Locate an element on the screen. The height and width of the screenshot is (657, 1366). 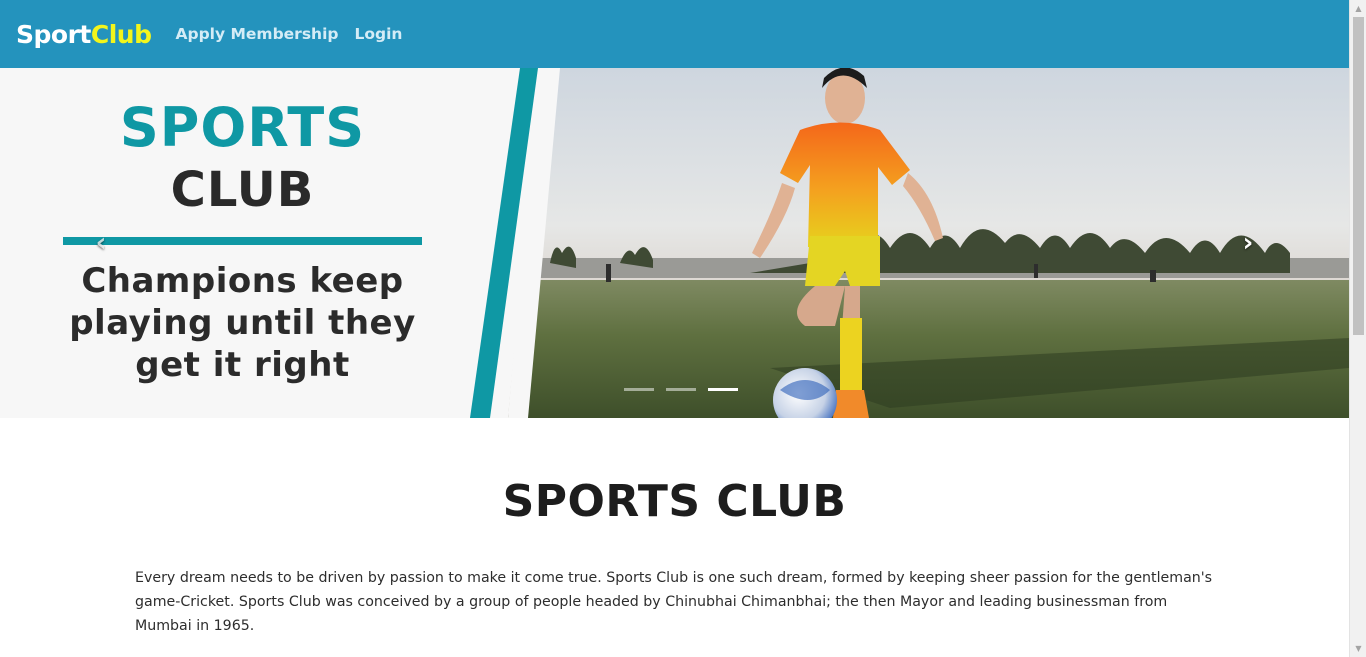
brand-logo: SportClub is located at coordinates (84, 34).